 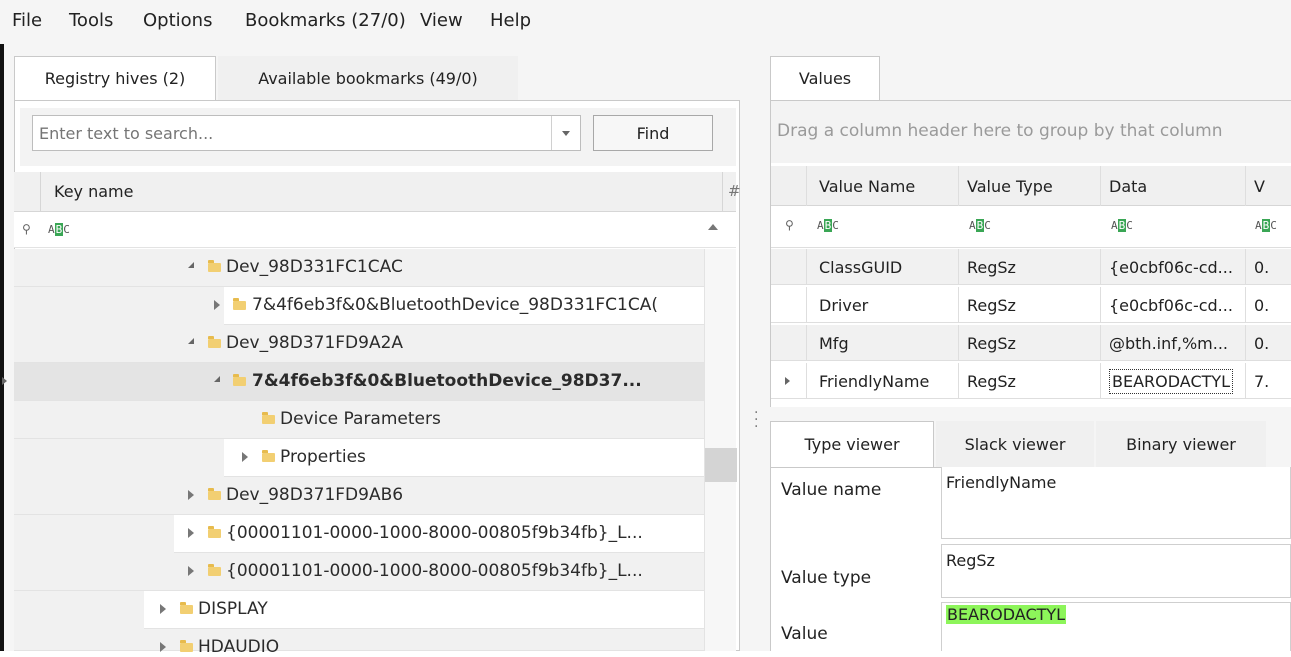 What do you see at coordinates (1116, 503) in the screenshot?
I see `value-name-field: FriendlyName` at bounding box center [1116, 503].